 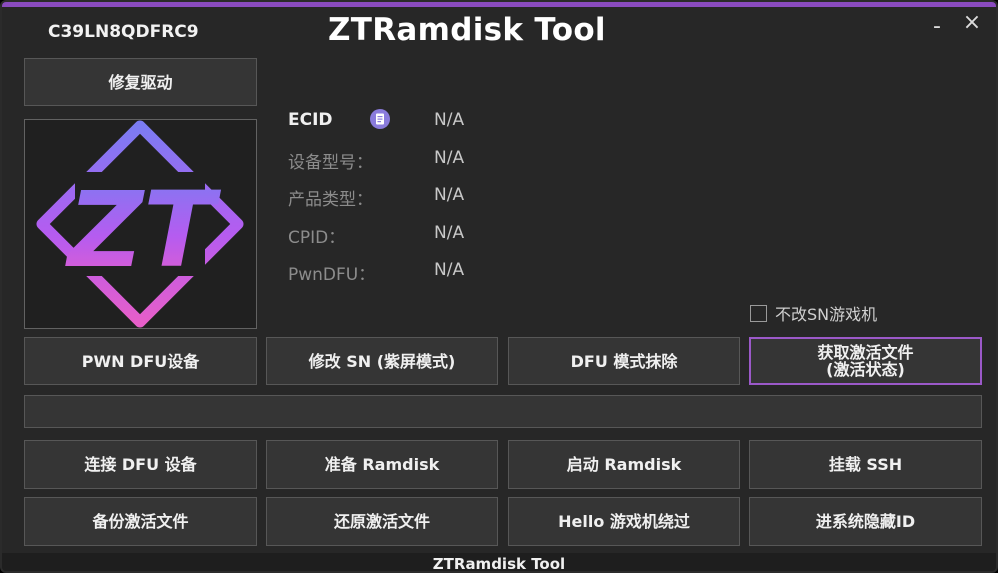 What do you see at coordinates (758, 313) in the screenshot?
I see `no-sn-change-checkbox` at bounding box center [758, 313].